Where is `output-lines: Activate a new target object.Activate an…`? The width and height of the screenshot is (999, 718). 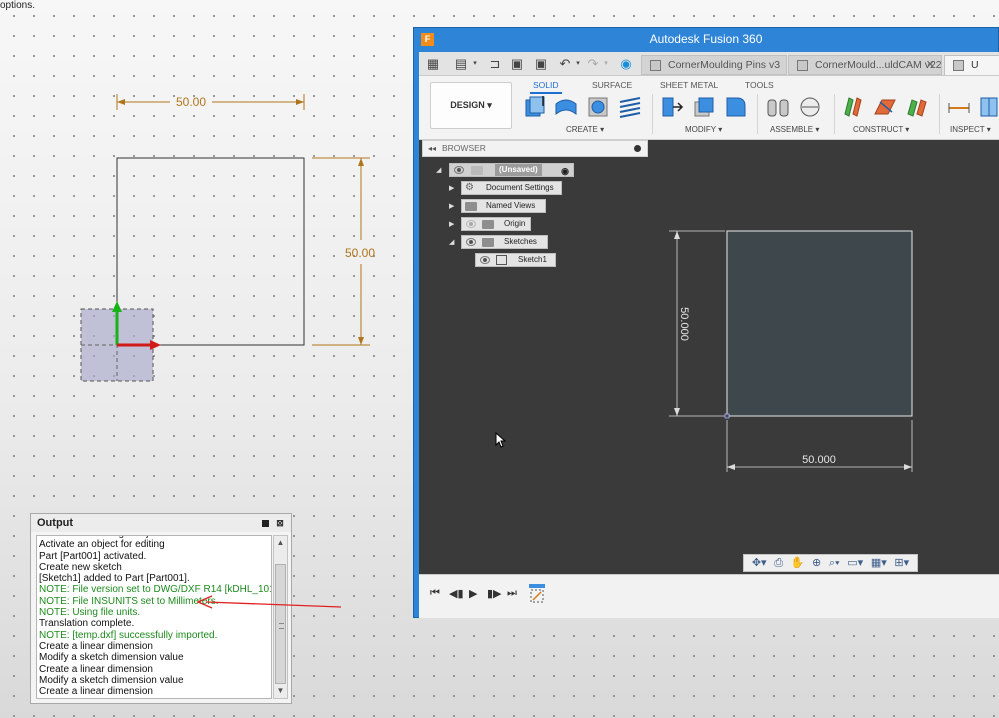
output-lines: Activate a new target object.Activate an… is located at coordinates (155, 617).